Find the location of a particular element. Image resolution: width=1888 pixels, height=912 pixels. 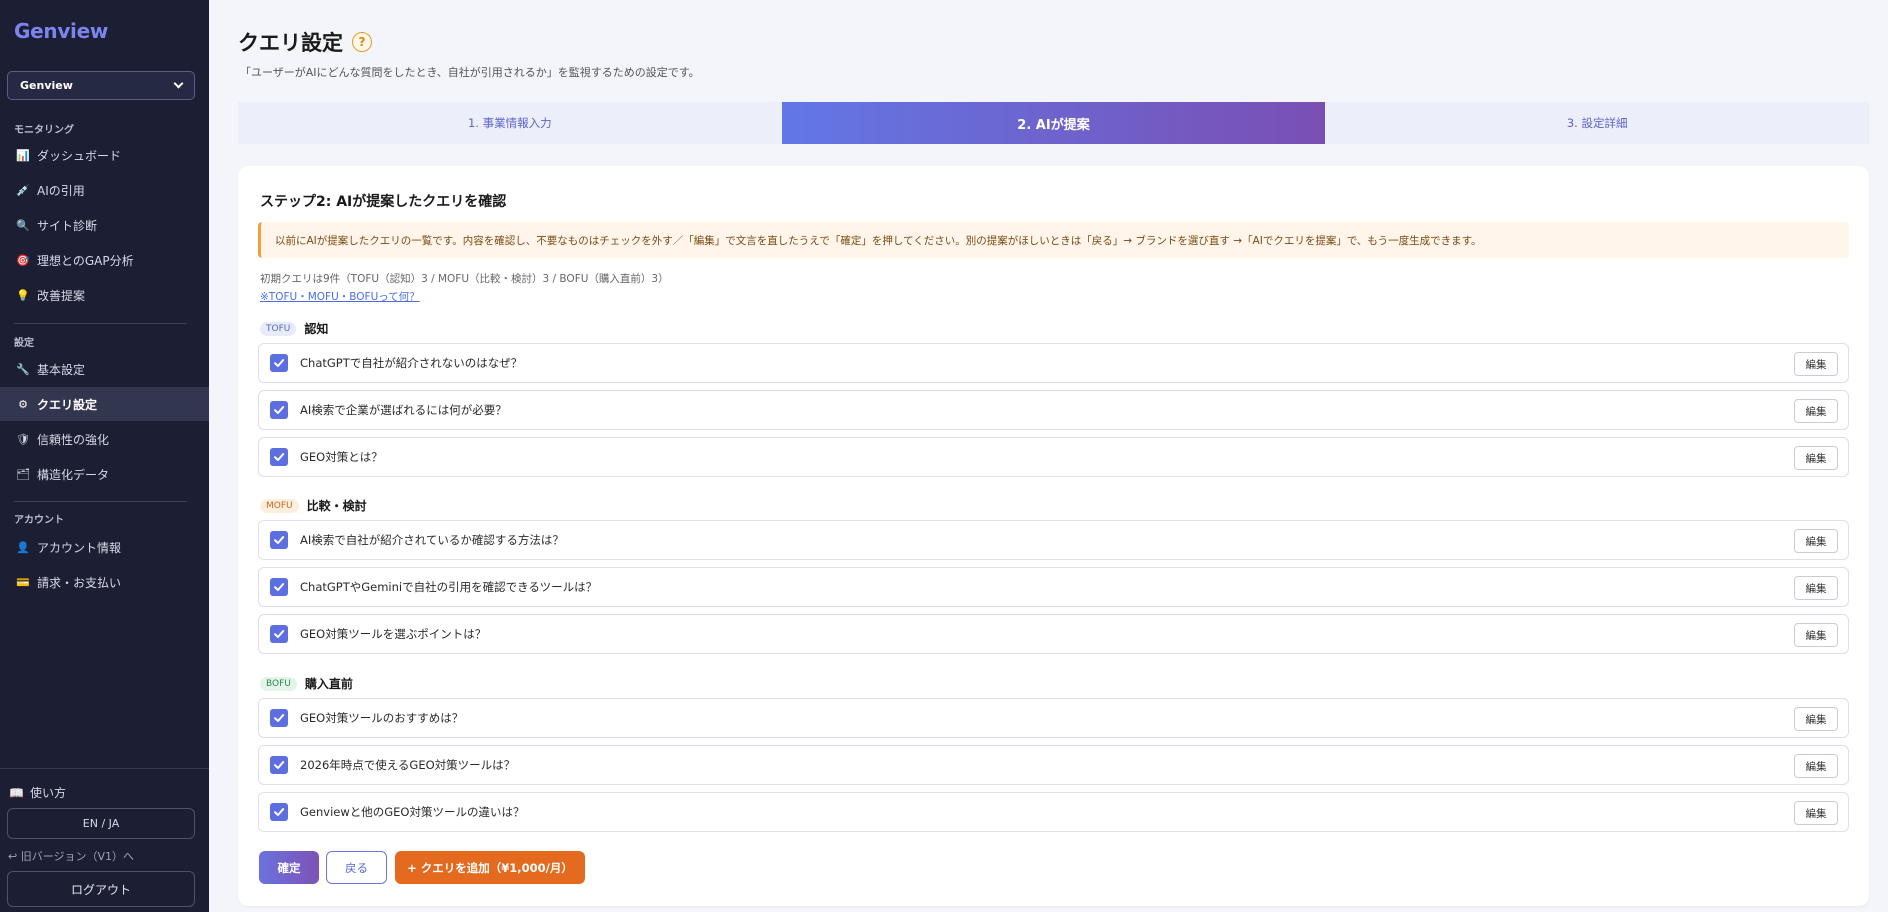

section-title-monitoring: モニタリング is located at coordinates (44, 130).